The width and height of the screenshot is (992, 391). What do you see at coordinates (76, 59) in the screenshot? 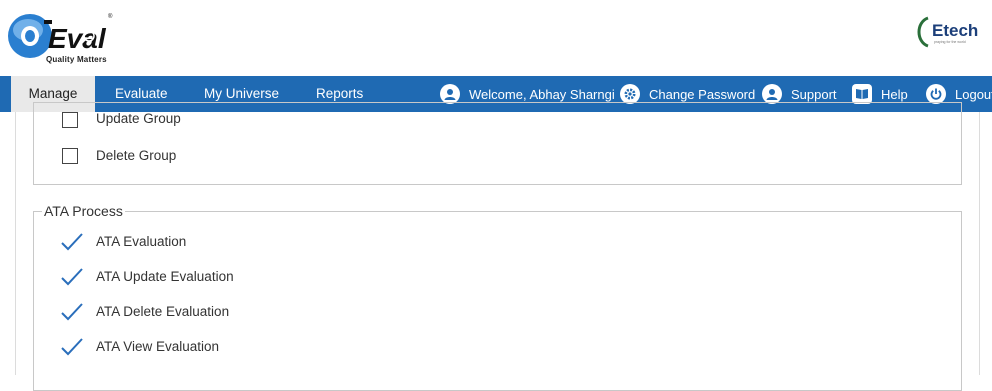
I see `logo-tagline: Quality Matters` at bounding box center [76, 59].